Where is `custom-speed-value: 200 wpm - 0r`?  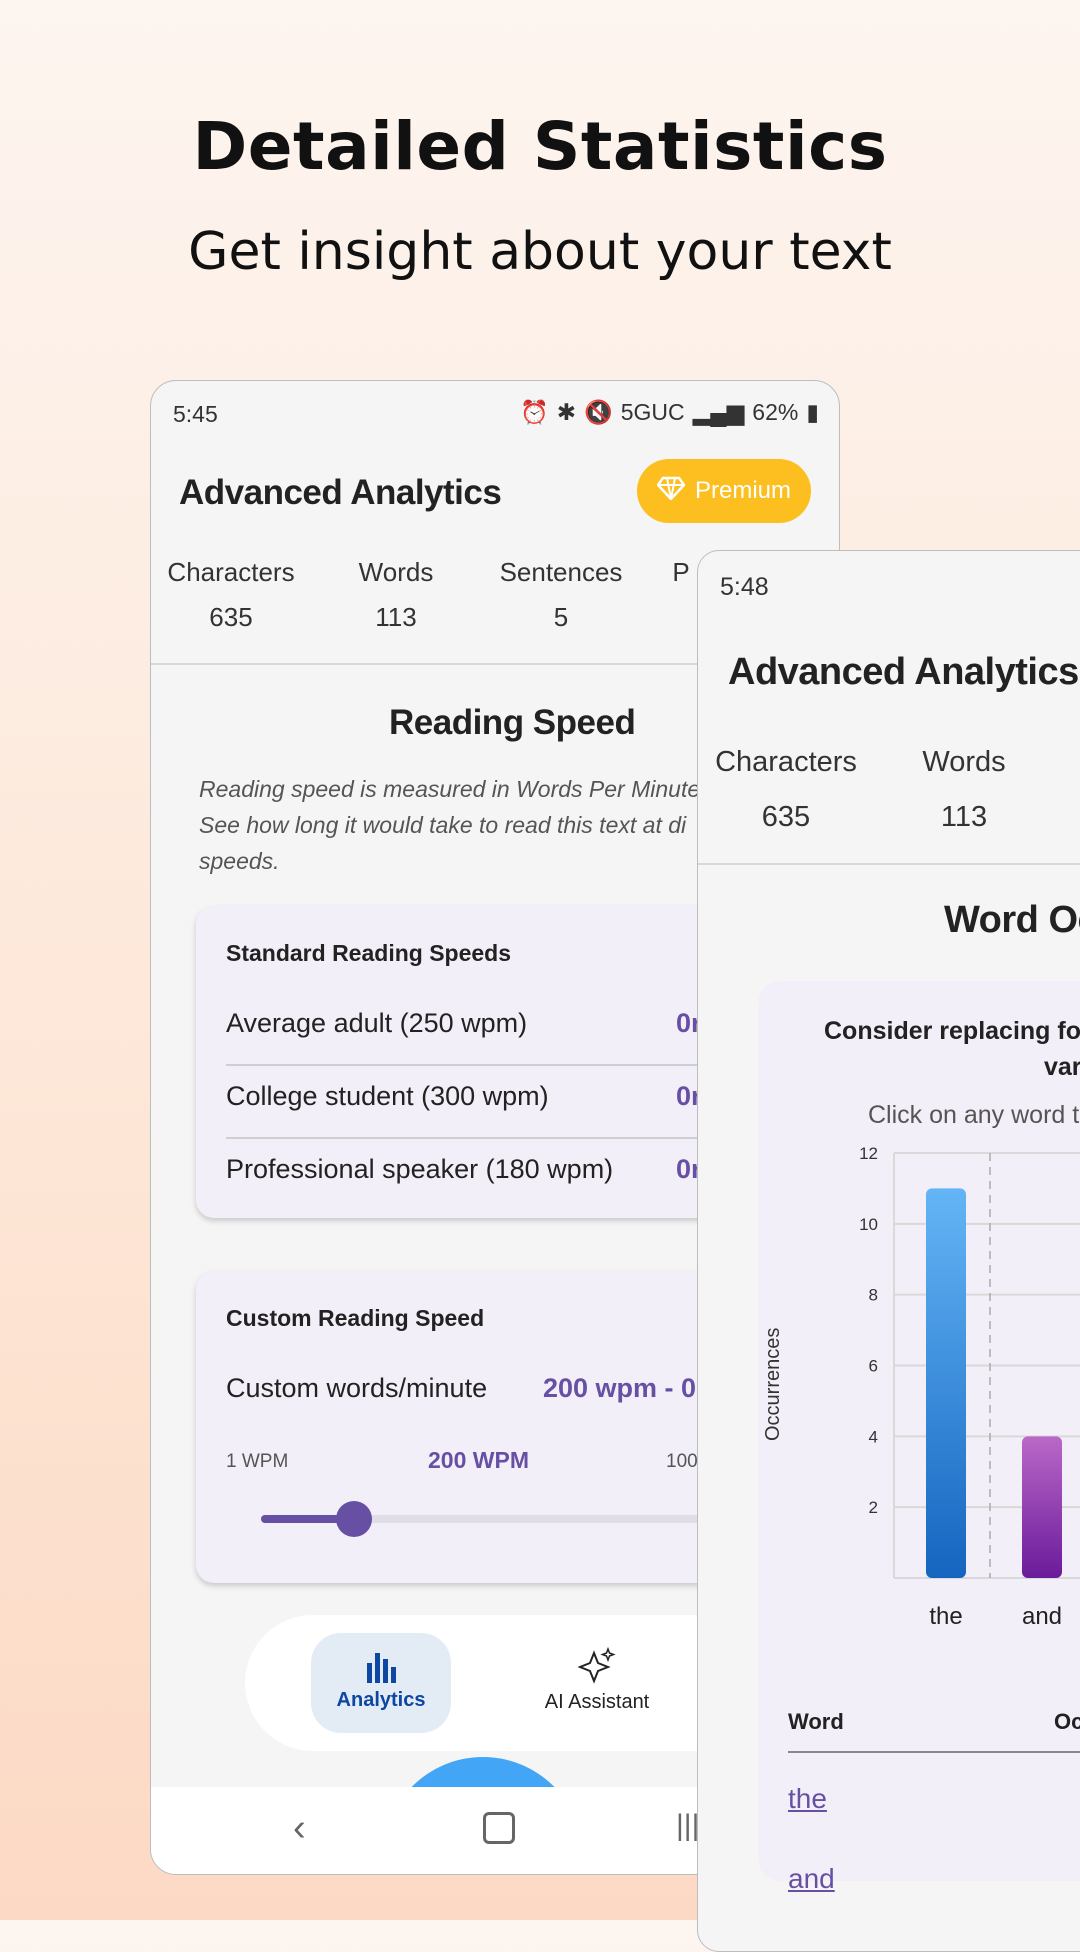 custom-speed-value: 200 wpm - 0r is located at coordinates (625, 1388).